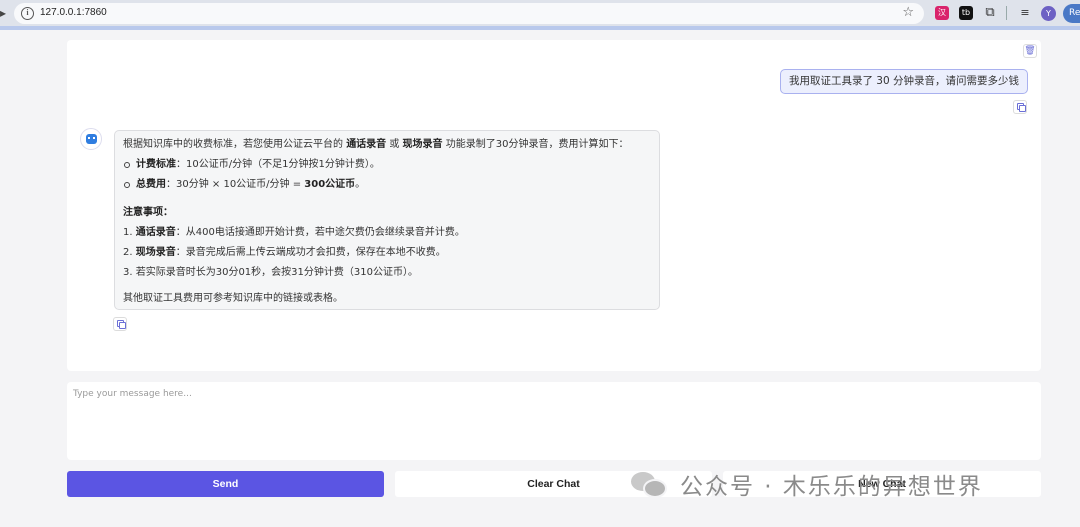 The image size is (1080, 527). I want to click on note-label: 现场录音, so click(155, 252).